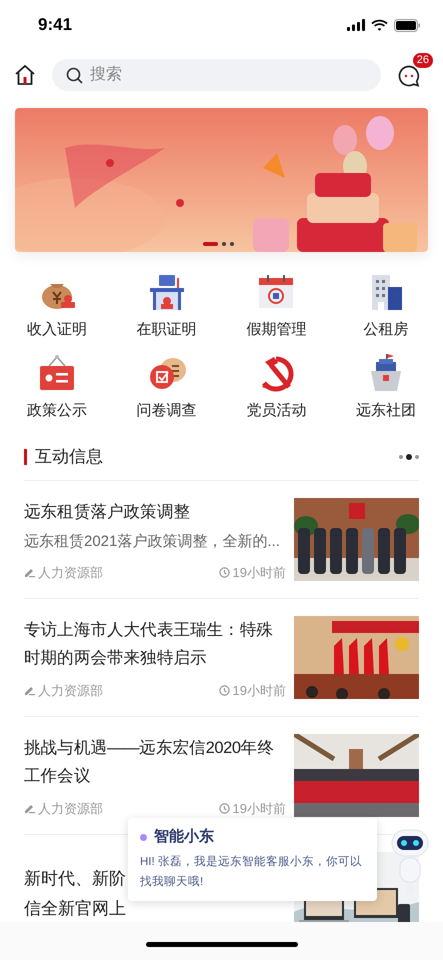  I want to click on chat-bubble-icon, so click(409, 76).